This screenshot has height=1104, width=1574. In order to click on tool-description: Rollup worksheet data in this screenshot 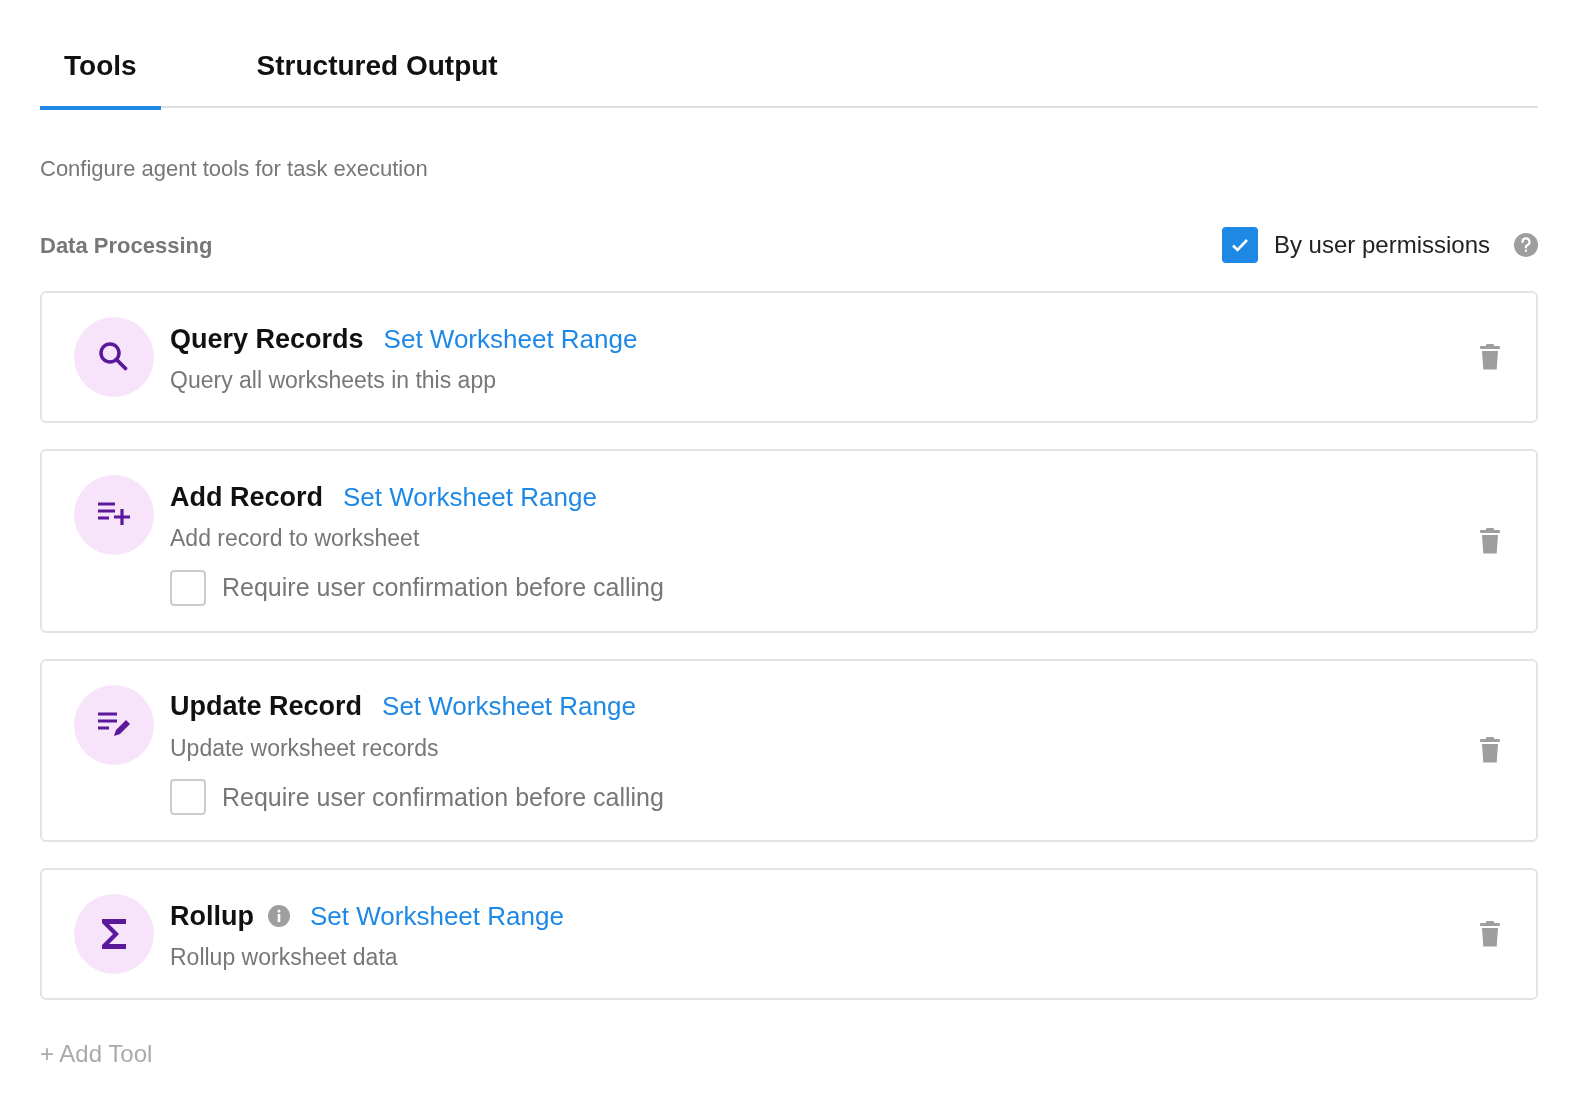, I will do `click(284, 957)`.